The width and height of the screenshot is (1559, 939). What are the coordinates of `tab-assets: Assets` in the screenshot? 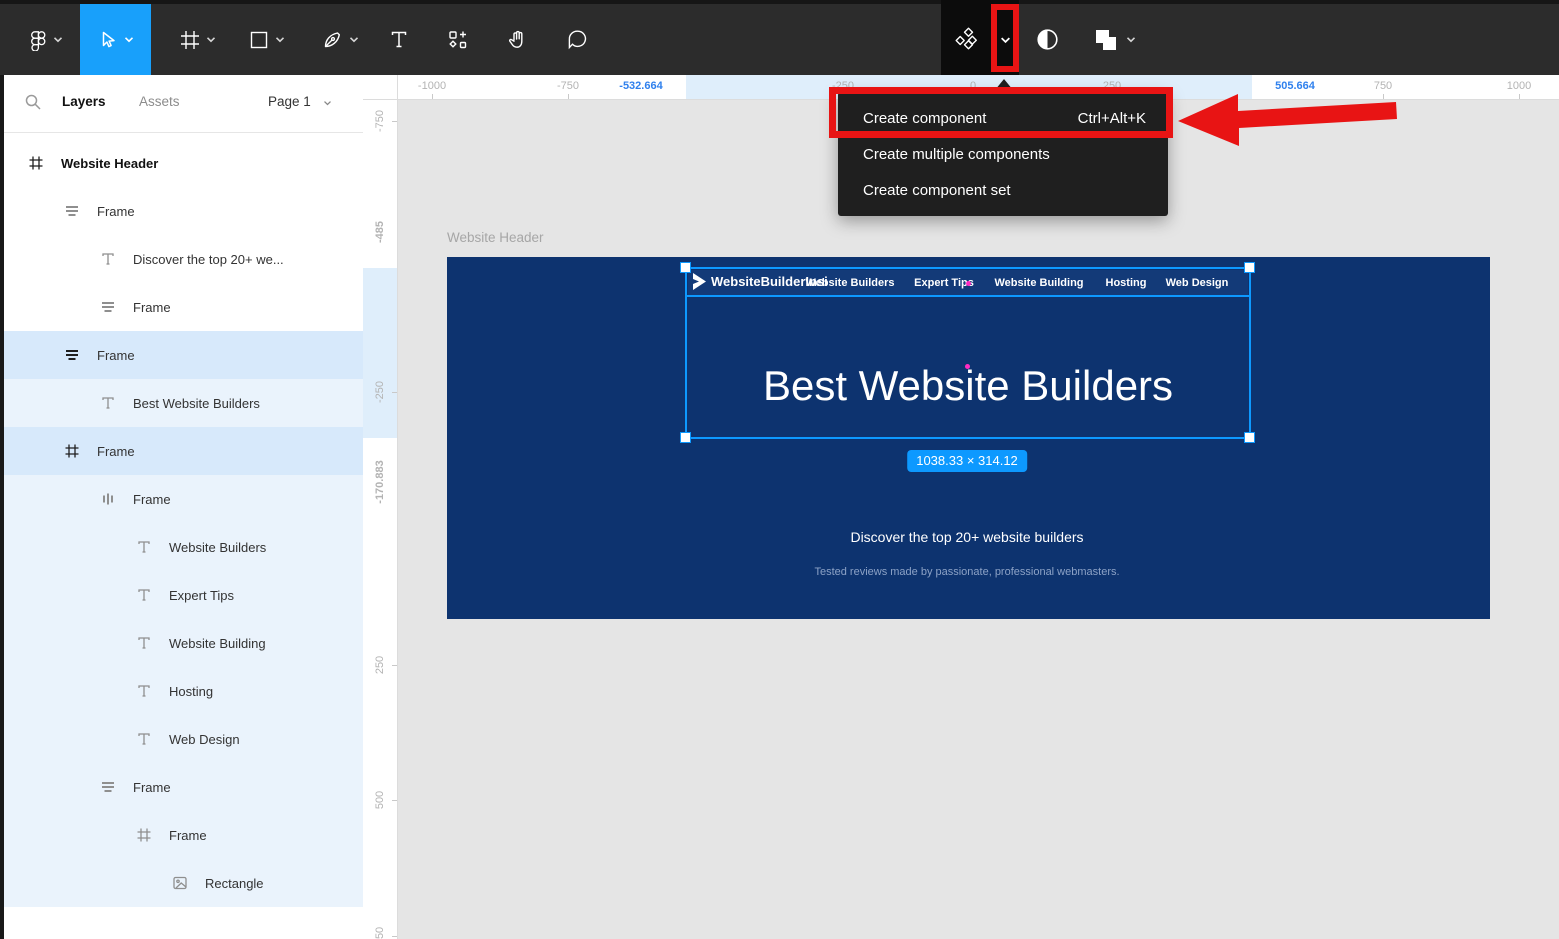 It's located at (159, 101).